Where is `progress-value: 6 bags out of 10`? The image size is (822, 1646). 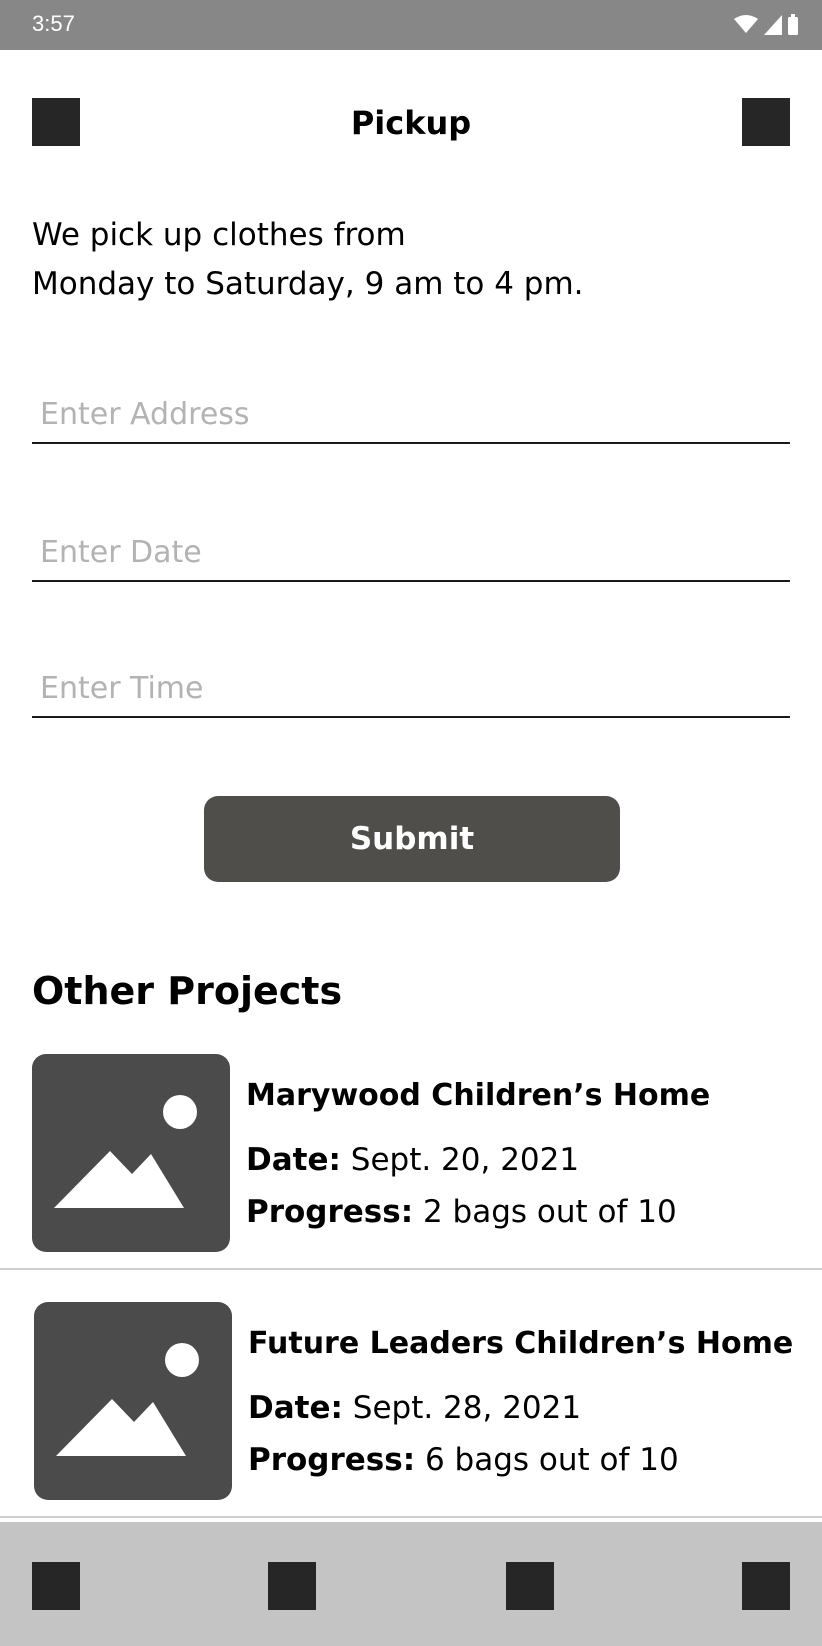
progress-value: 6 bags out of 10 is located at coordinates (551, 1460).